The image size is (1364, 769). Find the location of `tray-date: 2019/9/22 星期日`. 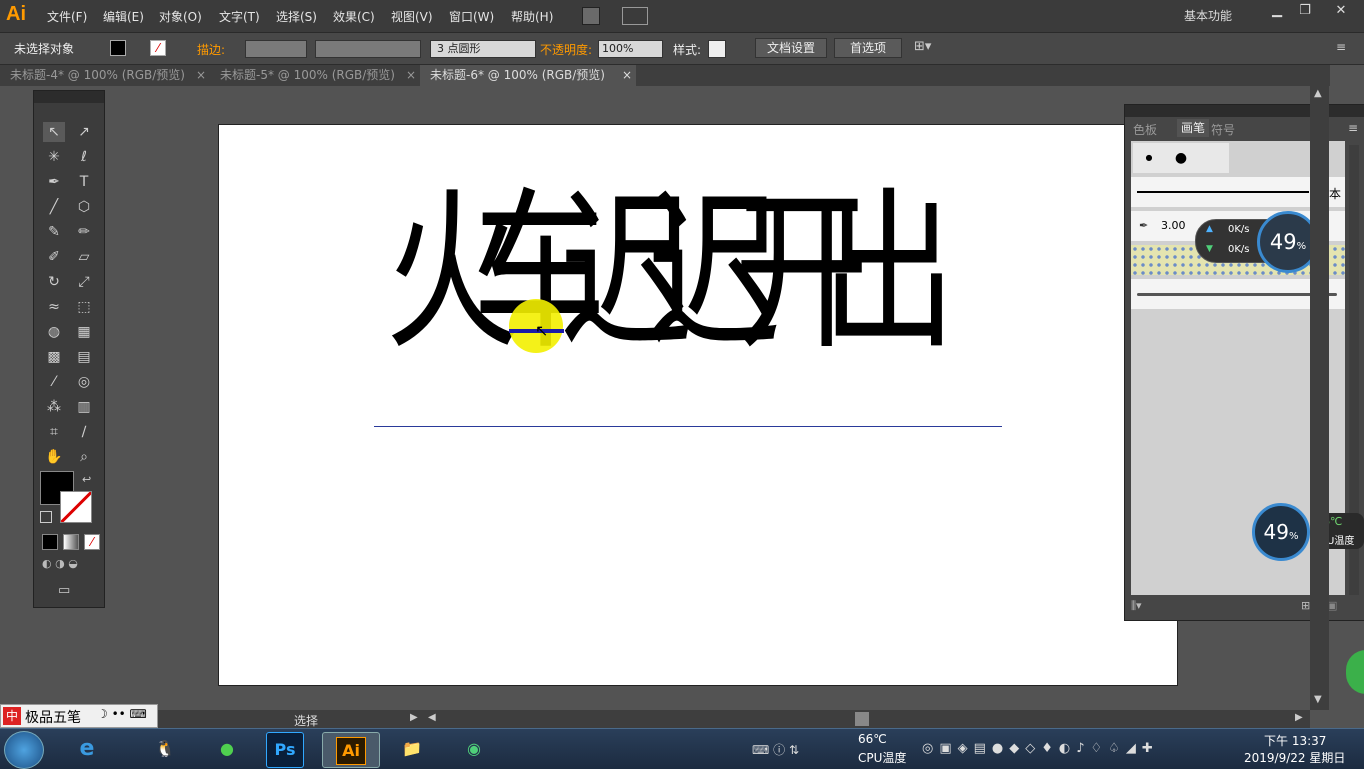

tray-date: 2019/9/22 星期日 is located at coordinates (1294, 757).